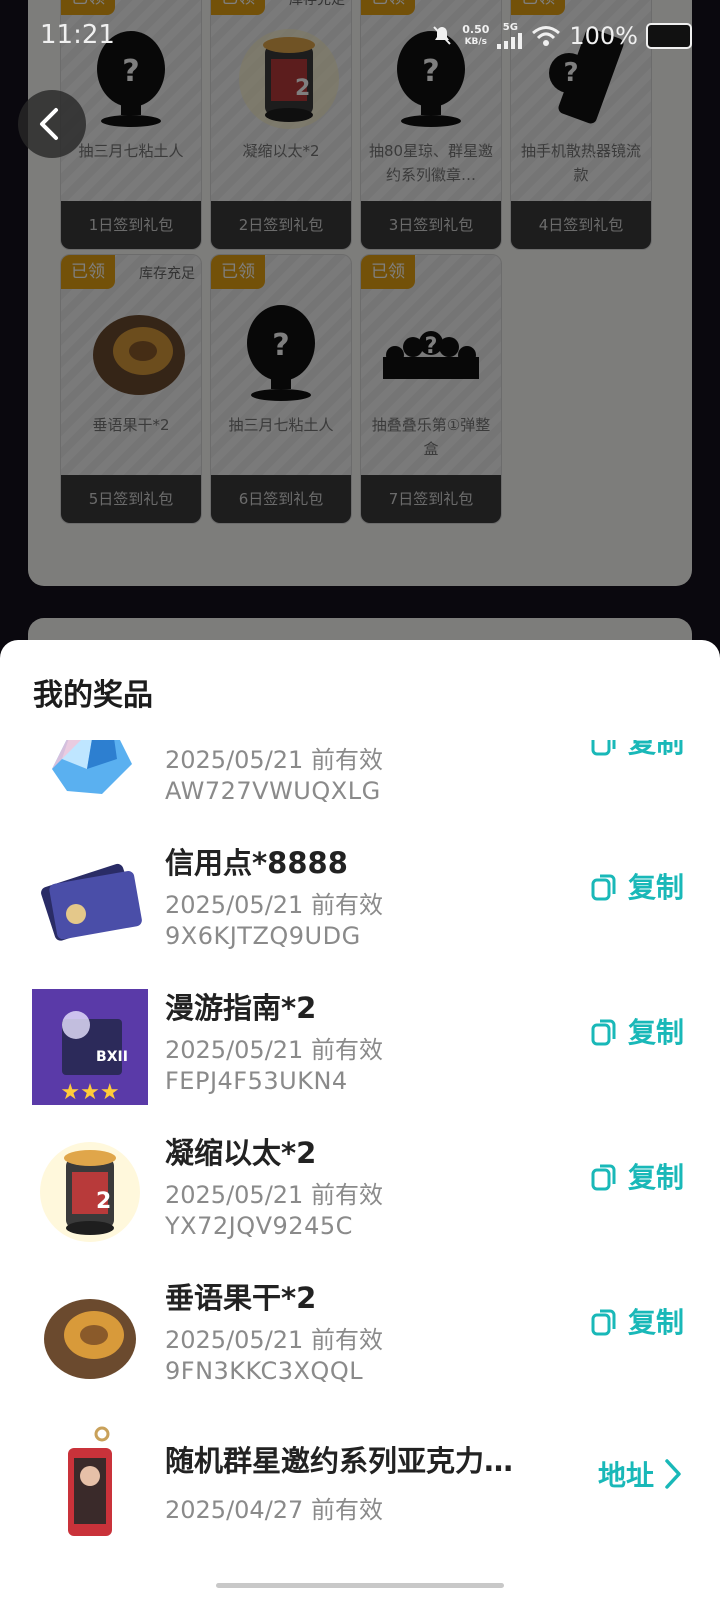 This screenshot has height=1600, width=720. I want to click on prize-row: 随机群星邀约系列亚克力流… 2025/04/27 前有效 地址, so click(360, 1484).